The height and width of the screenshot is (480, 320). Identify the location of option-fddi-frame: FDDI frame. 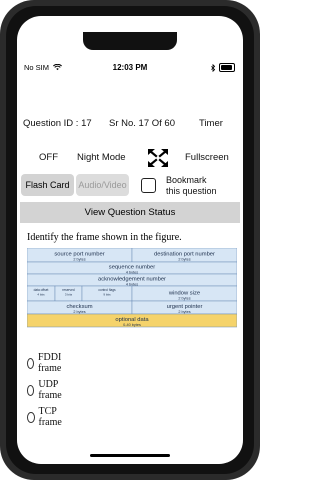
(46, 363).